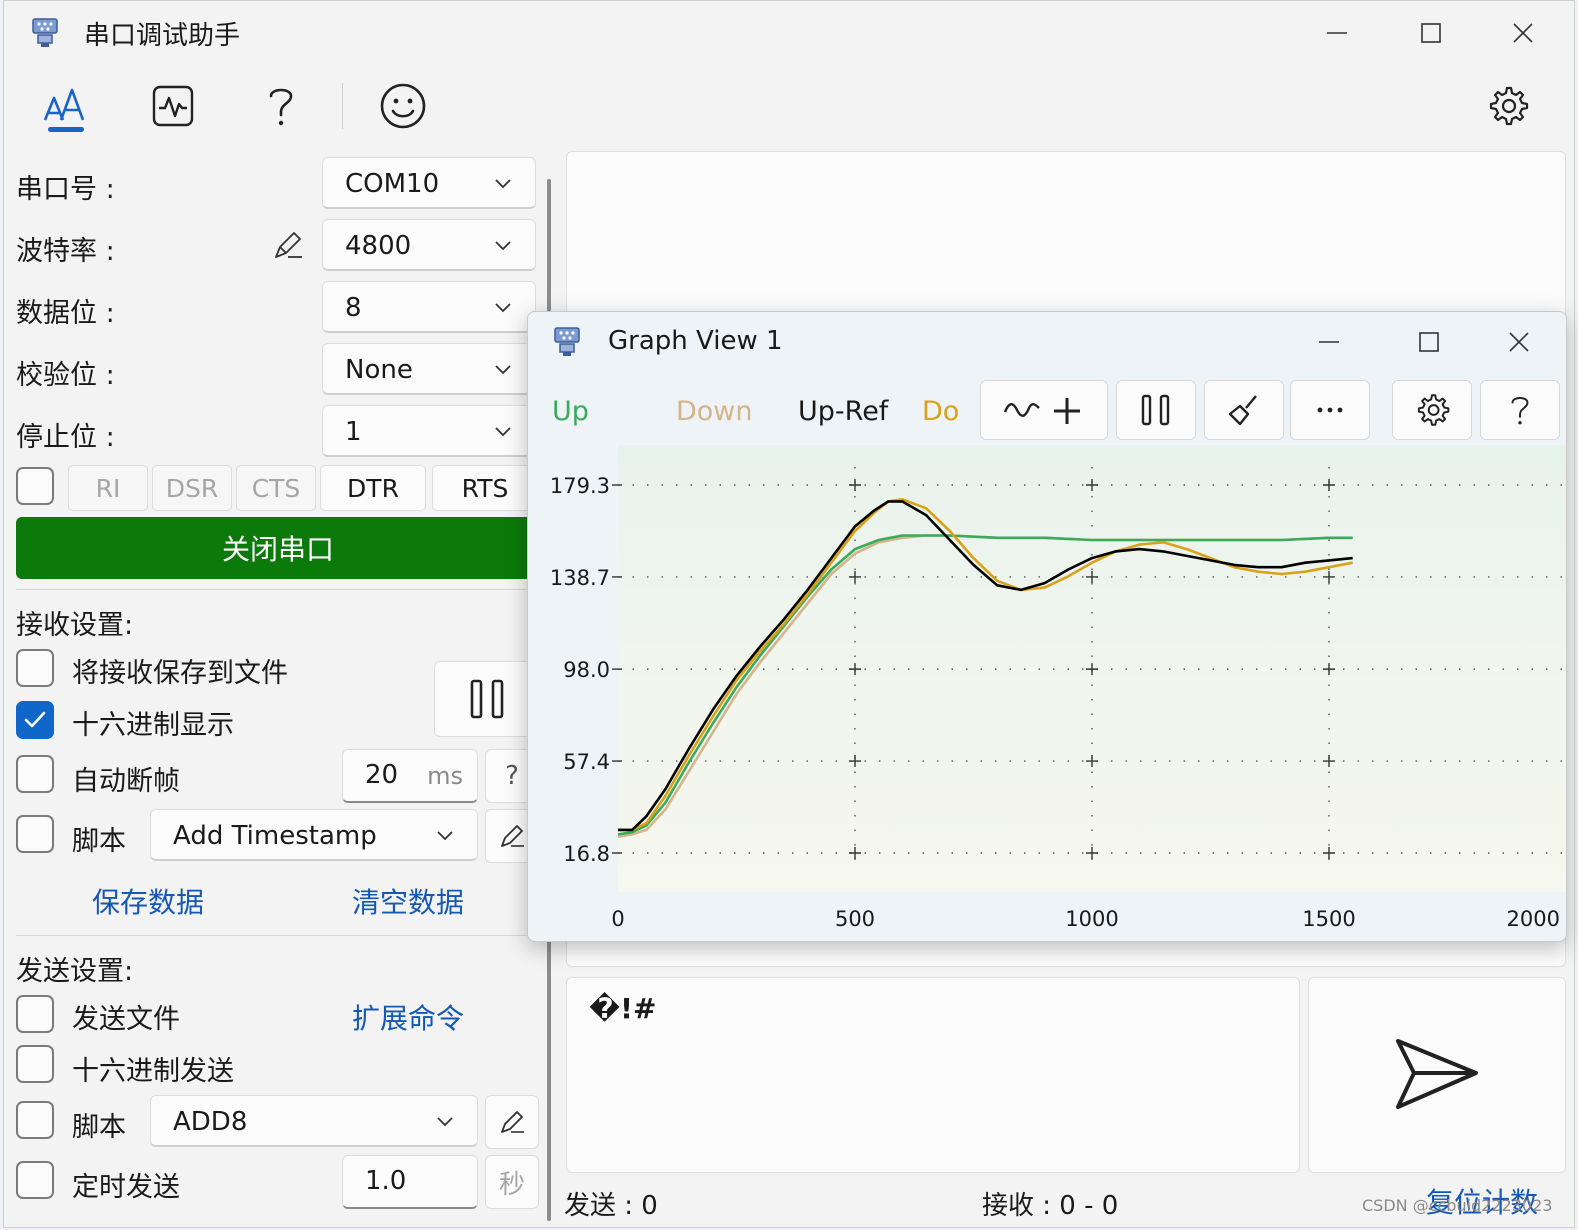 This screenshot has width=1578, height=1230. I want to click on series-line-up-ref, so click(985, 666).